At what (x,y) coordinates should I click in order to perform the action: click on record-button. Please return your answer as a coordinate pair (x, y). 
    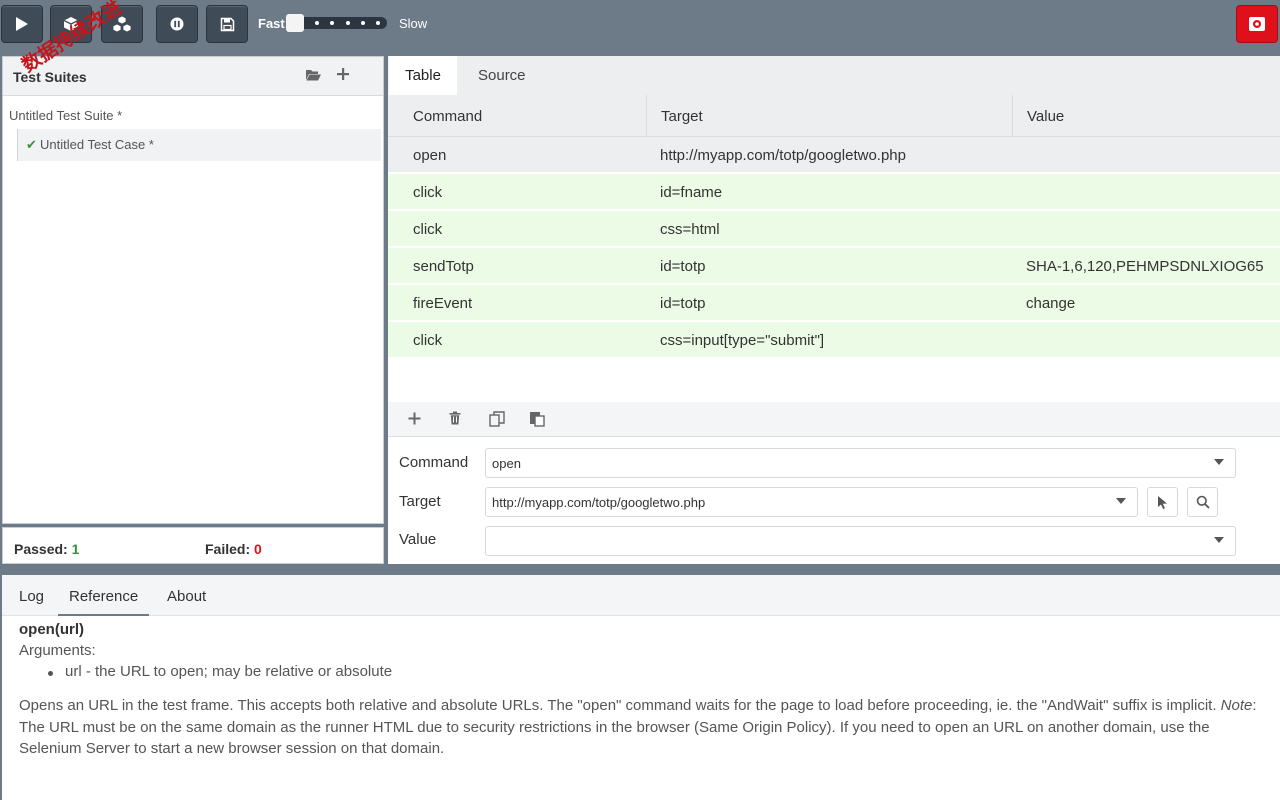
    Looking at the image, I should click on (1257, 24).